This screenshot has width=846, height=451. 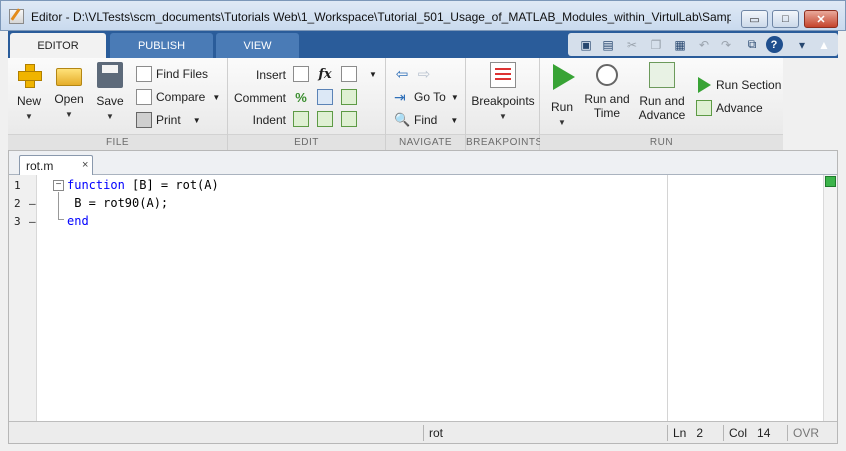 I want to click on fold-guide-end, so click(x=61, y=219).